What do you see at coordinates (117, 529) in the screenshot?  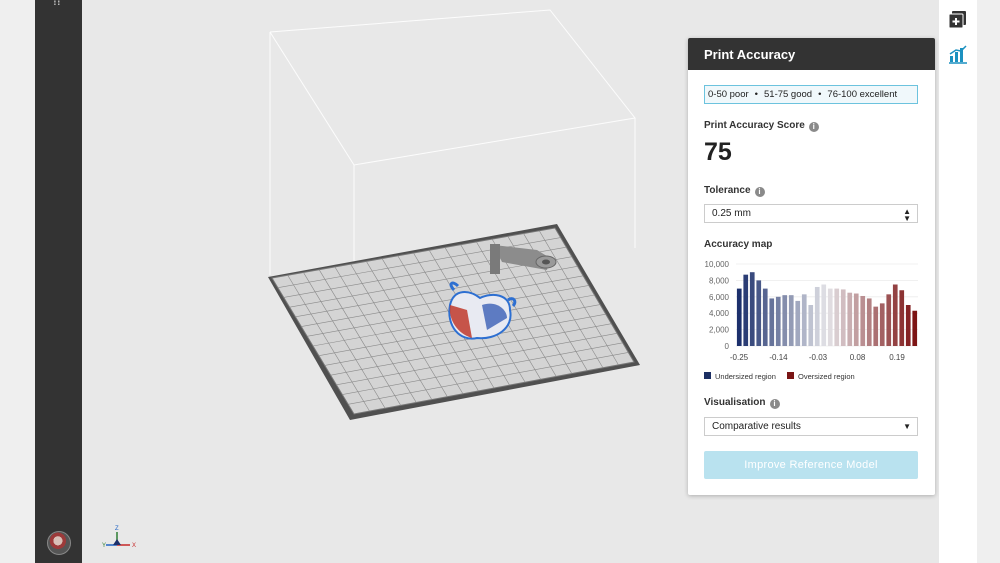 I see `axis-z-label: Z` at bounding box center [117, 529].